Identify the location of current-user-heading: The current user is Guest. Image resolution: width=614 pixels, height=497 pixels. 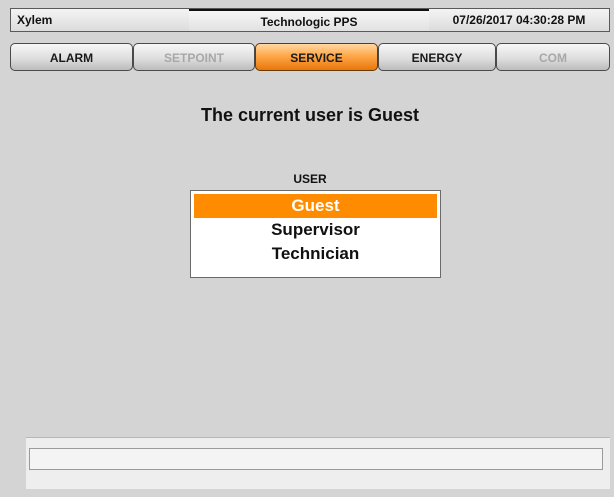
(310, 115).